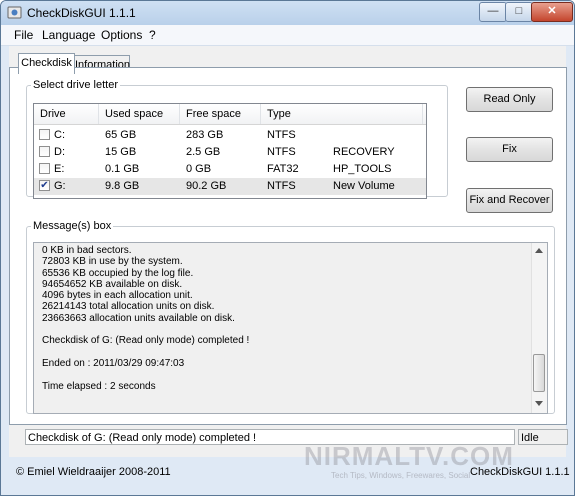 The image size is (575, 496). Describe the element at coordinates (23, 35) in the screenshot. I see `menu-file: File` at that location.